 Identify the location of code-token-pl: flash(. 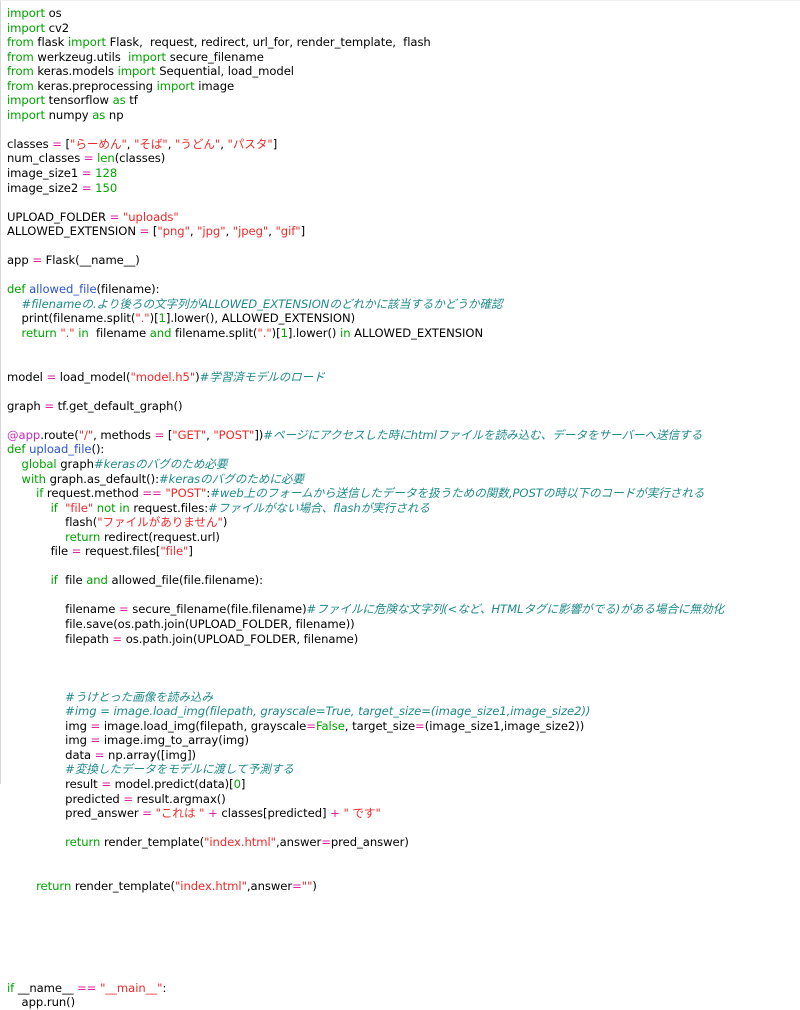
(52, 522).